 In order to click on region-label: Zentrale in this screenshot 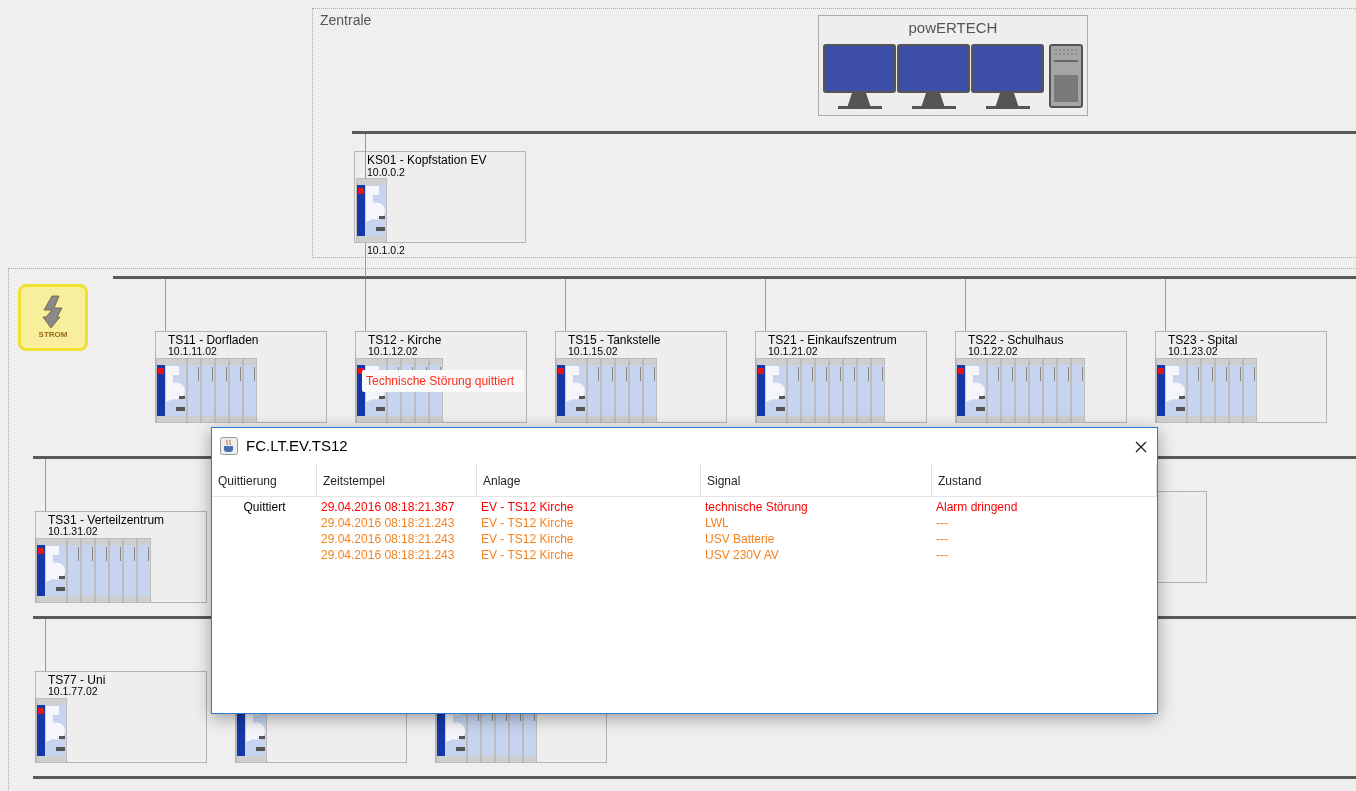, I will do `click(346, 20)`.